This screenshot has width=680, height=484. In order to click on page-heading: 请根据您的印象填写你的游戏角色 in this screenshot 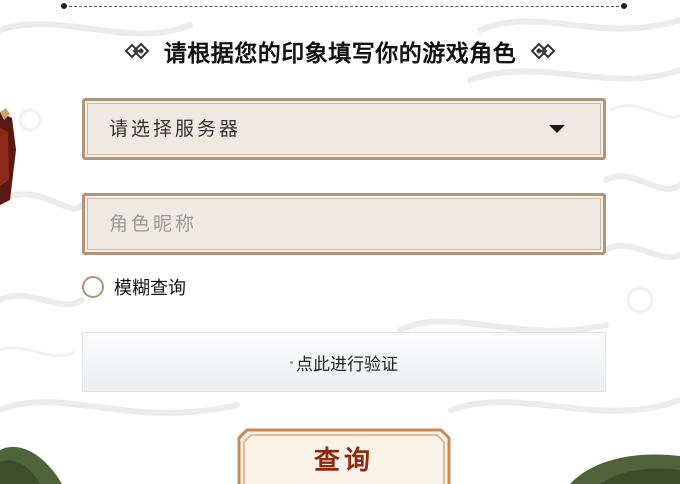, I will do `click(340, 51)`.